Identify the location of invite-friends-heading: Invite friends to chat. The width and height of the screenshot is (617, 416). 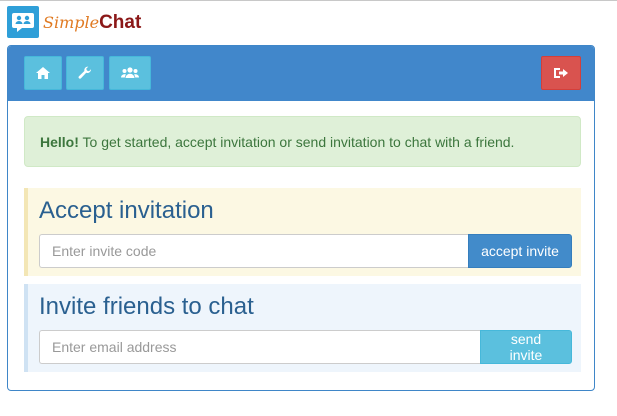
(146, 306).